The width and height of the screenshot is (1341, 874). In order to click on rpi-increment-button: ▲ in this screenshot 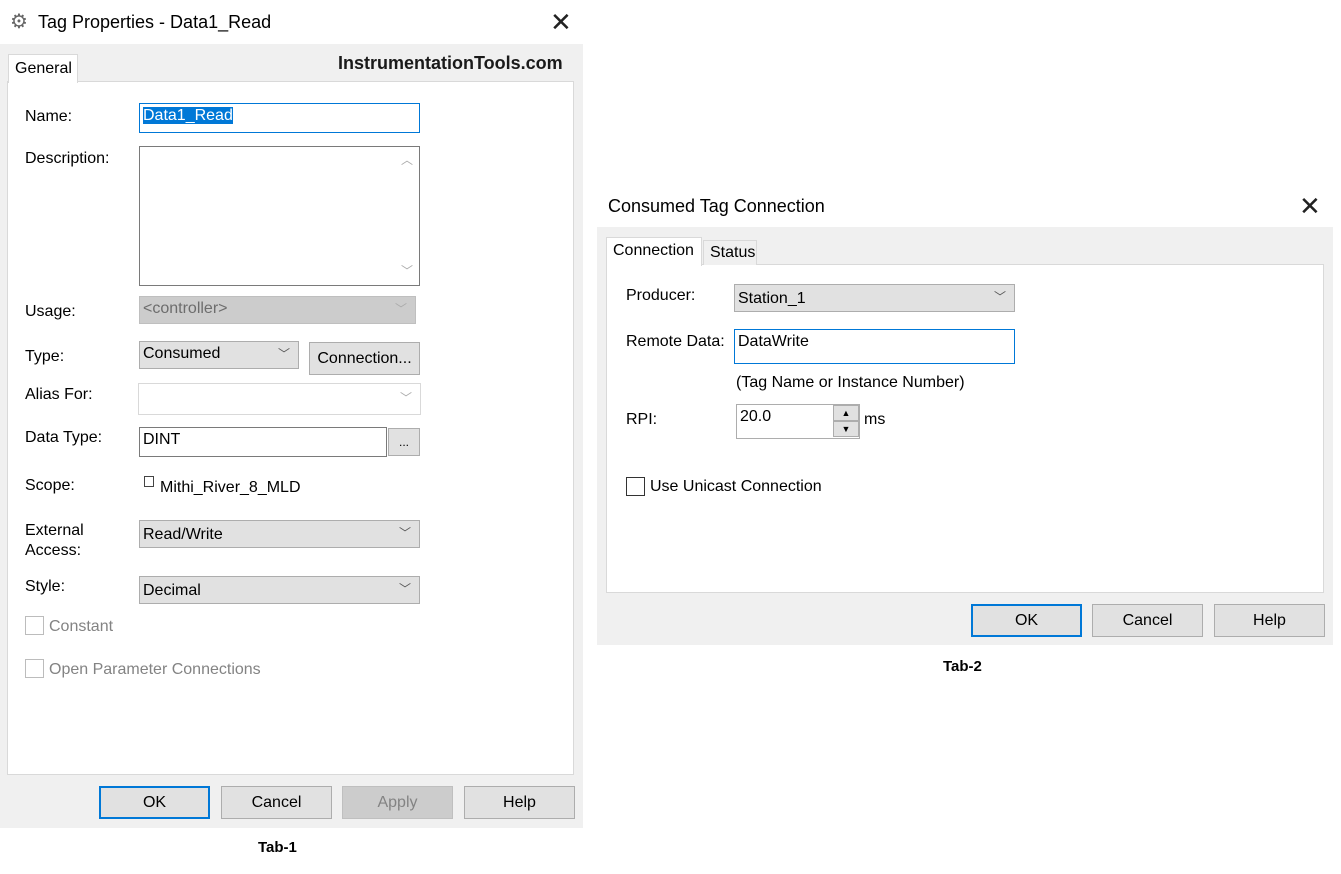, I will do `click(846, 413)`.